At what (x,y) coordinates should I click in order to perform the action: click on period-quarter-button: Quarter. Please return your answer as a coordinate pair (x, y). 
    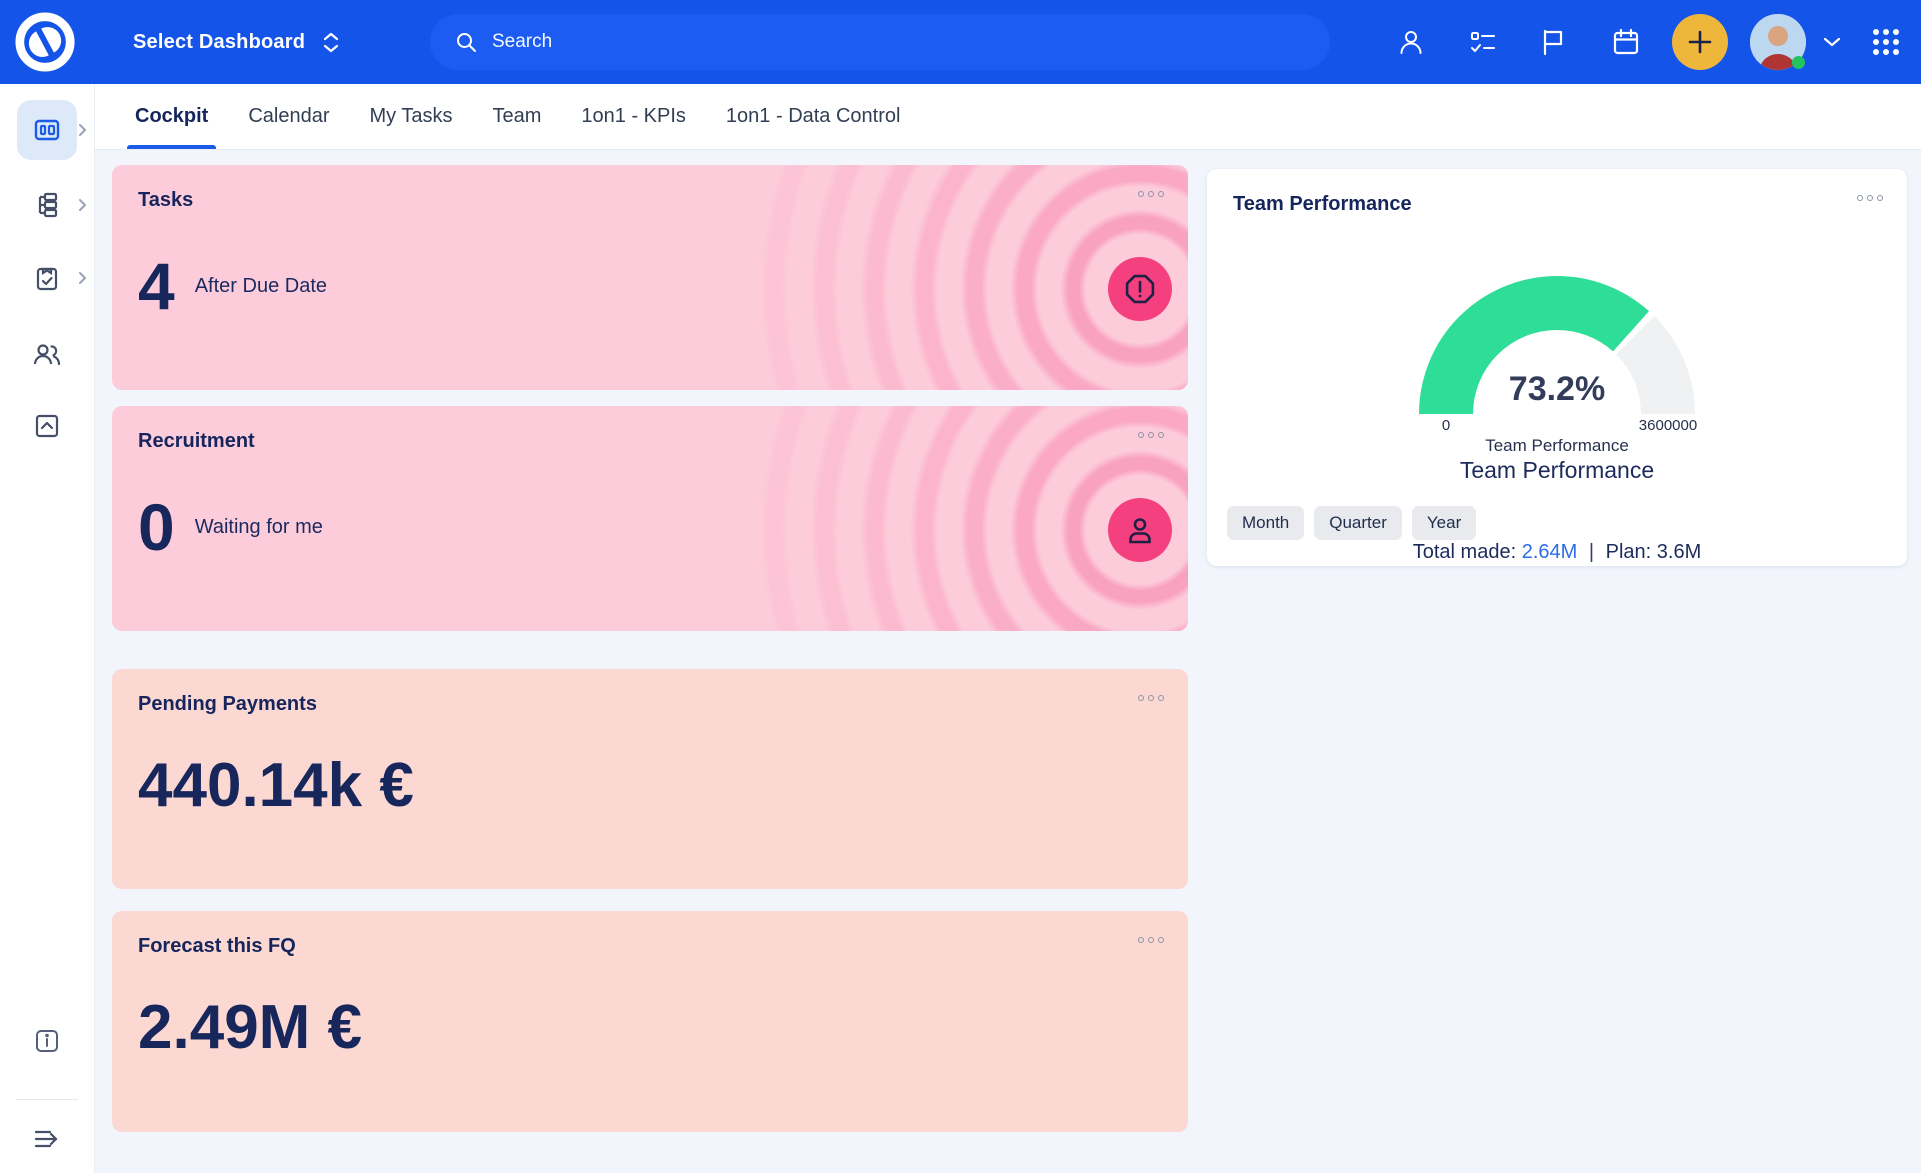
    Looking at the image, I should click on (1358, 523).